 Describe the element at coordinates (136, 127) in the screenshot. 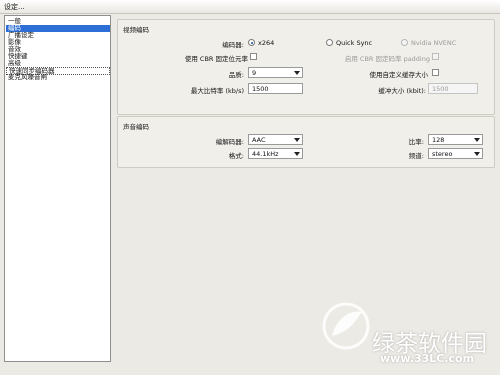

I see `audio-encoding-title: 声音编码` at that location.